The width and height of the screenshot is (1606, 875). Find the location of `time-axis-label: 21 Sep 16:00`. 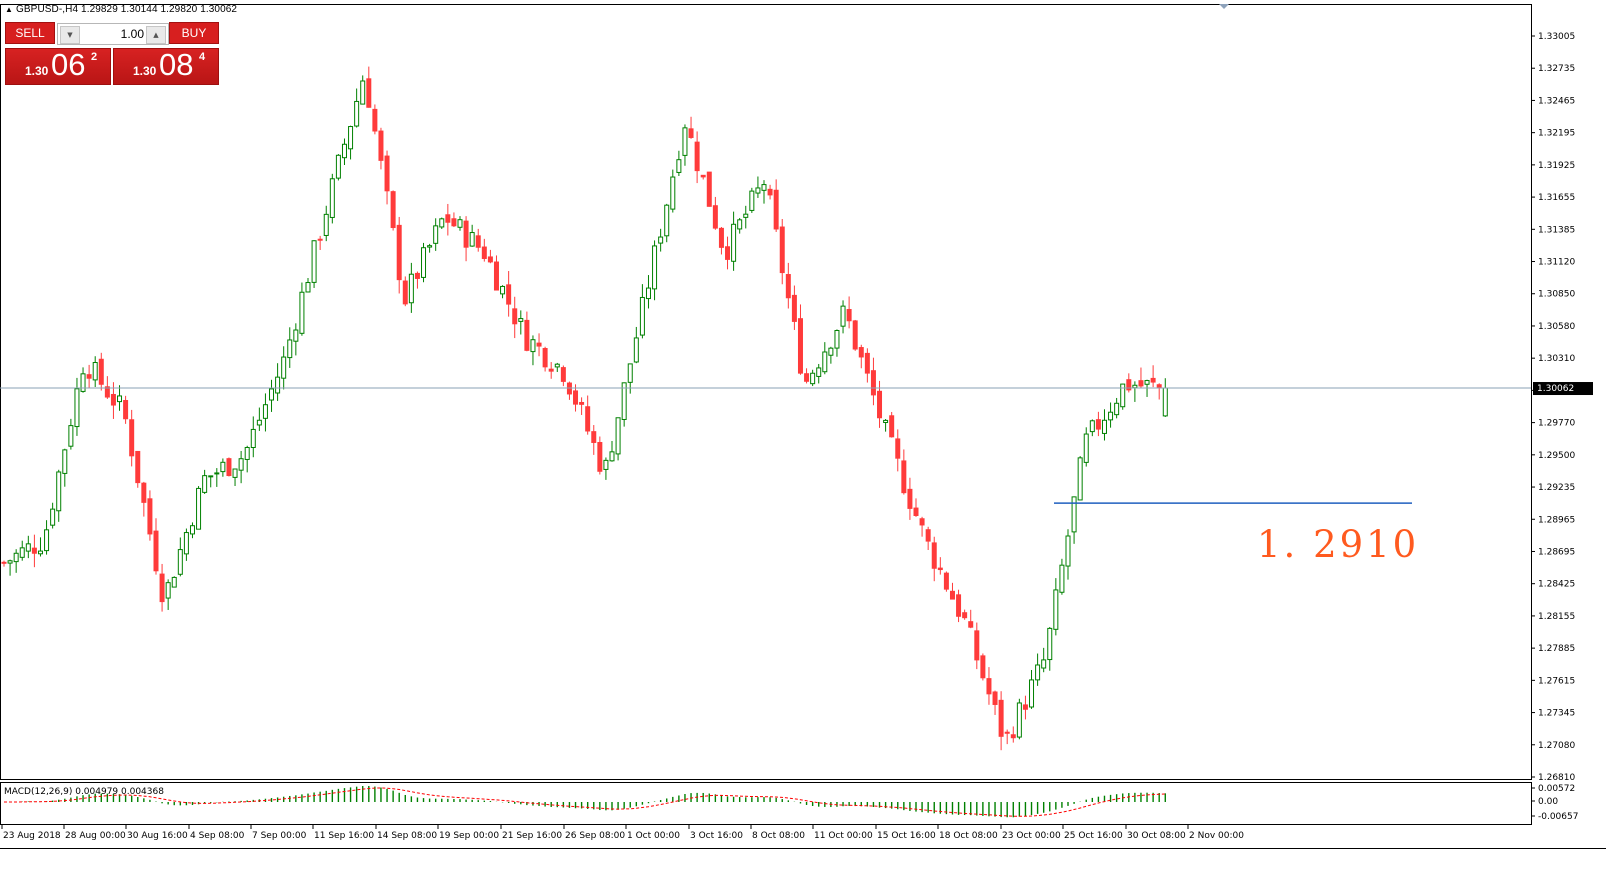

time-axis-label: 21 Sep 16:00 is located at coordinates (532, 836).